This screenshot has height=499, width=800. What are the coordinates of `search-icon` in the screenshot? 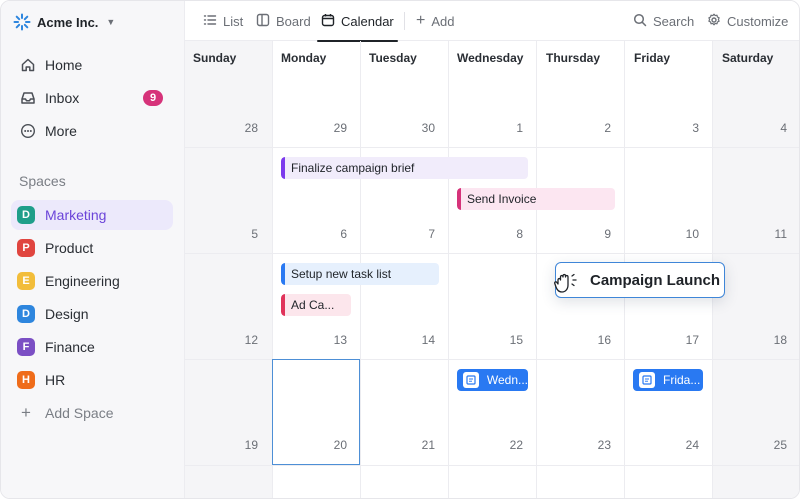 It's located at (640, 21).